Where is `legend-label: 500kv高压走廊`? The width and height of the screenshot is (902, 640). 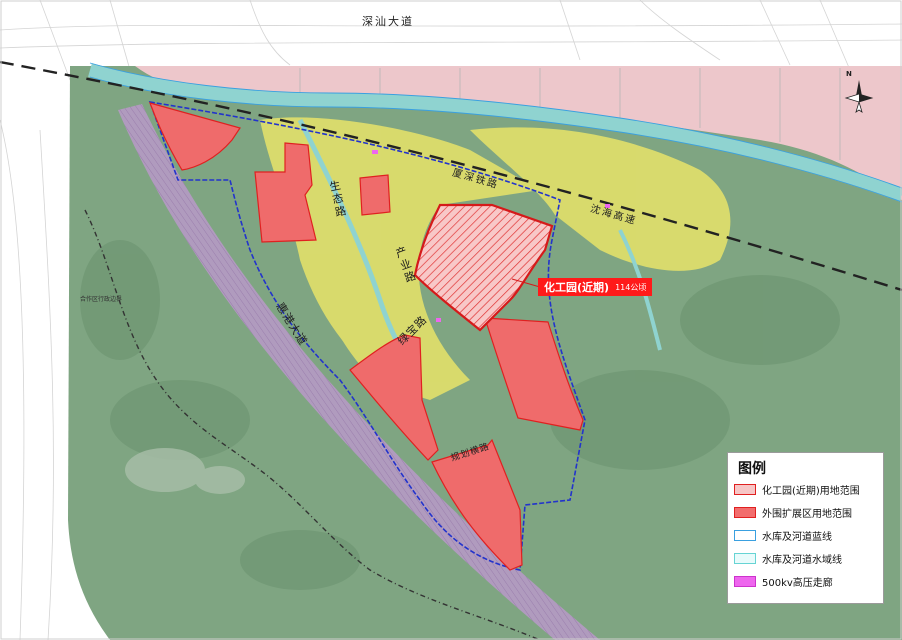
legend-label: 500kv高压走廊 is located at coordinates (797, 583).